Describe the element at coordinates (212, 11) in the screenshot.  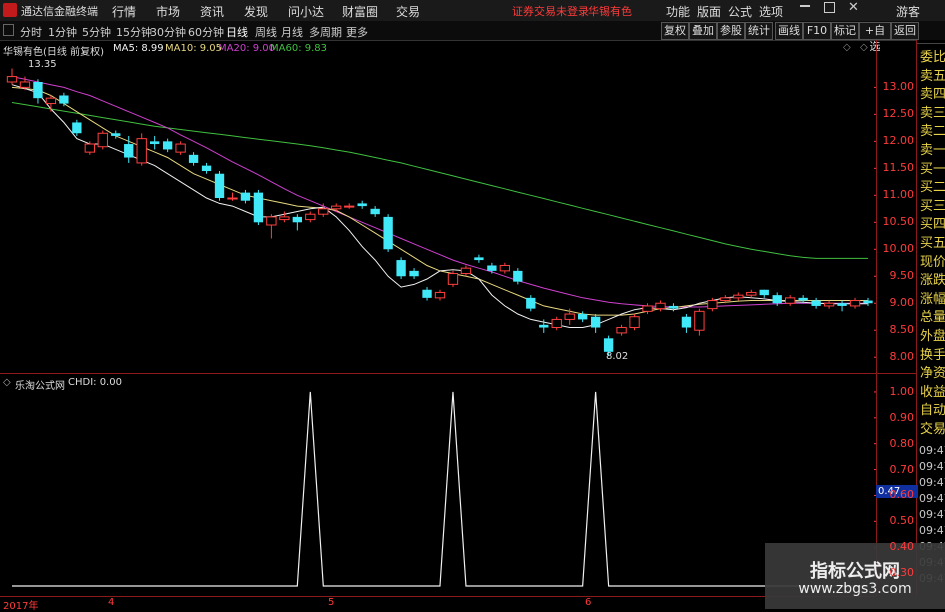
I see `menu-item-news: 资讯` at that location.